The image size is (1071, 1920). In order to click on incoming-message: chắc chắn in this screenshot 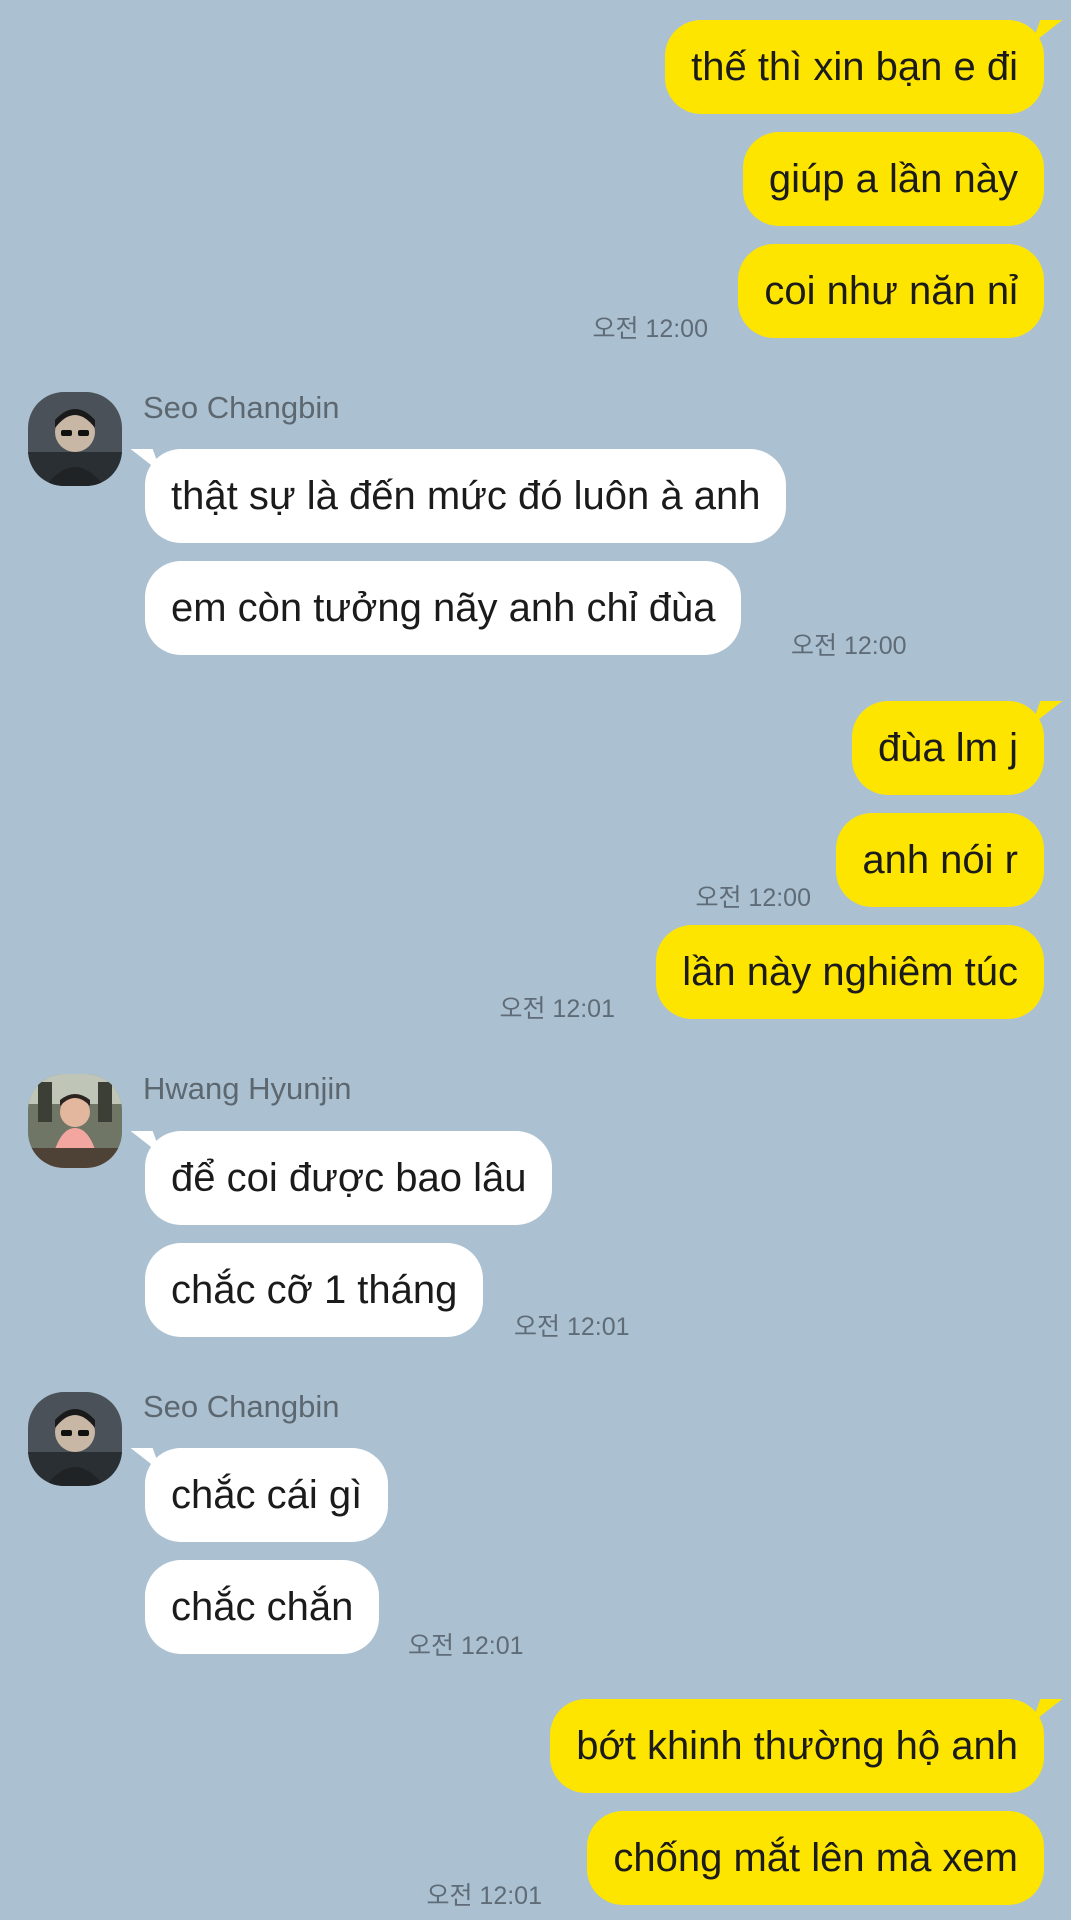, I will do `click(262, 1607)`.